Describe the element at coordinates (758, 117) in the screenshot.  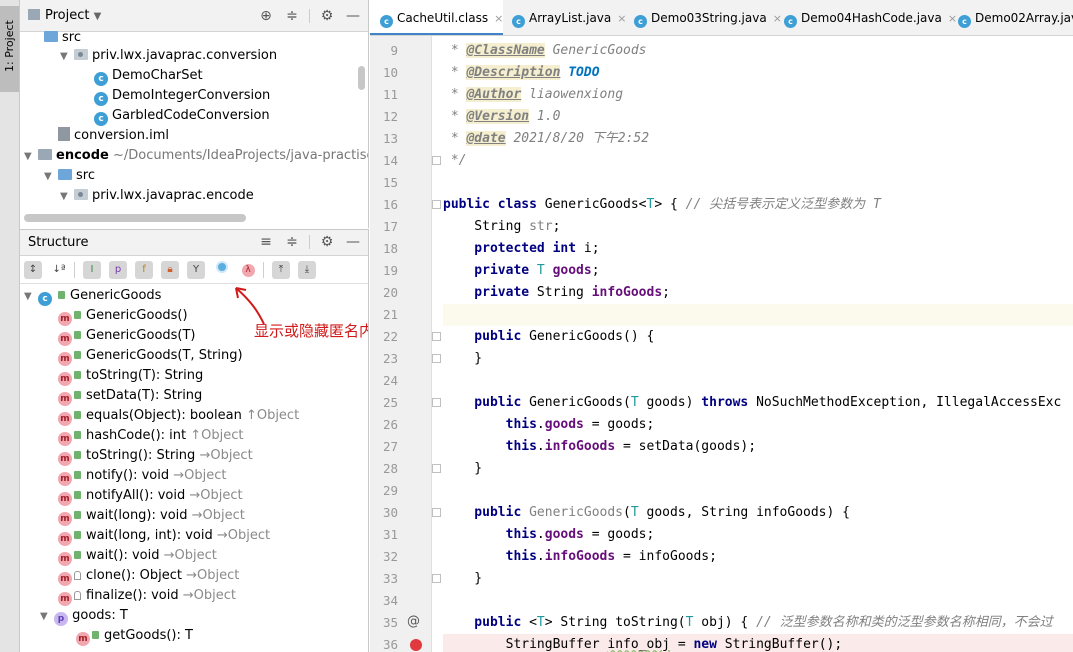
I see `code-line: * @Version 1.0` at that location.